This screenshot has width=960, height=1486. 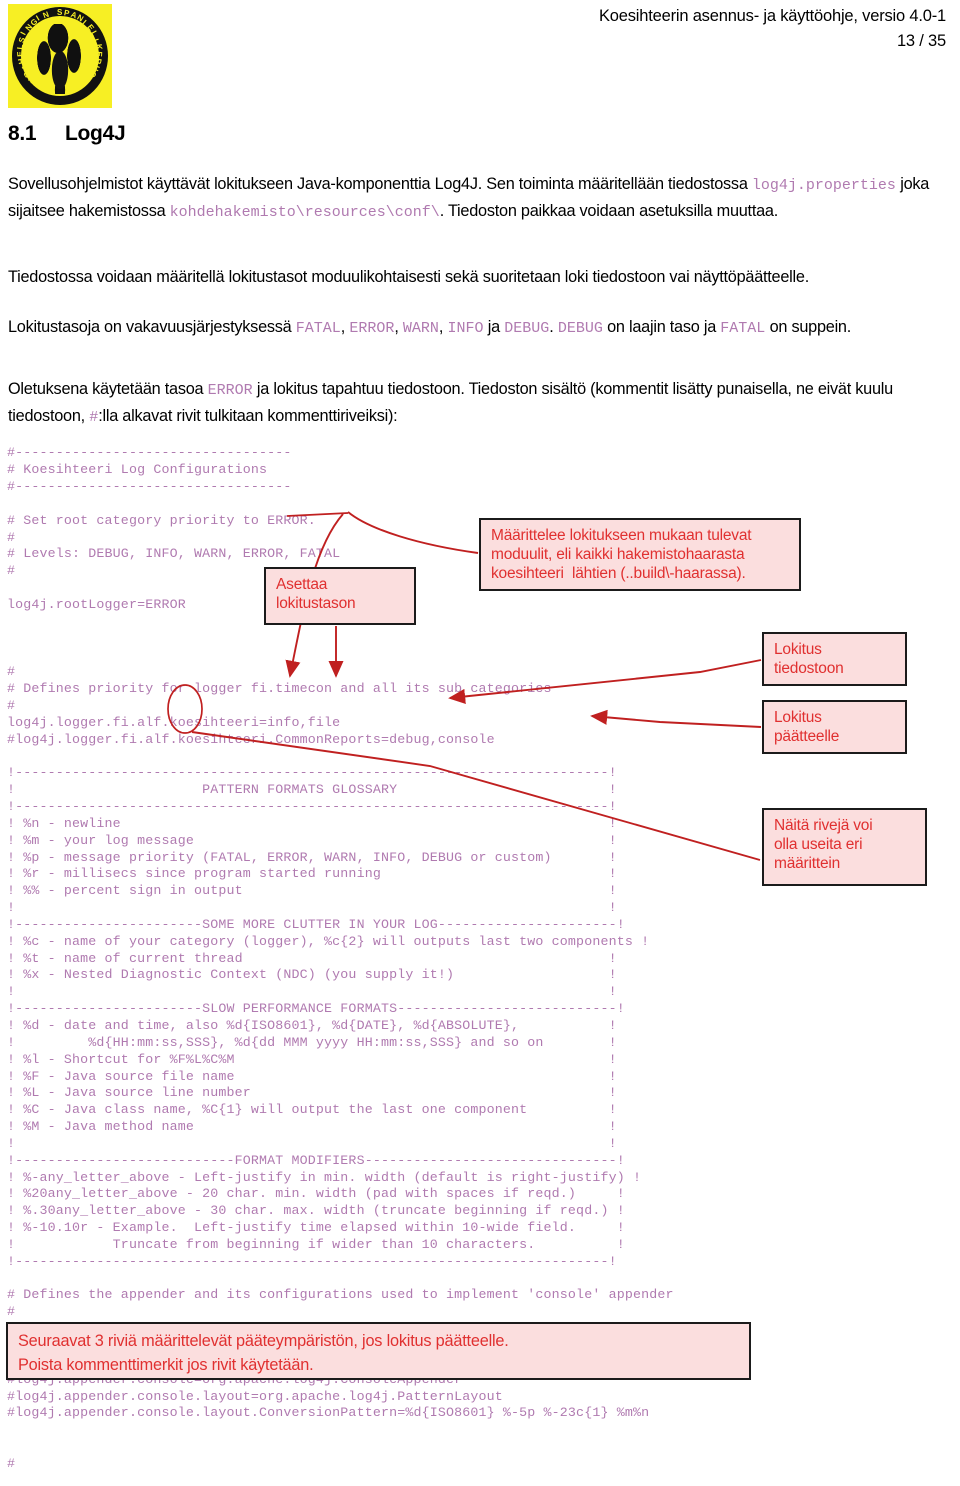 What do you see at coordinates (96, 604) in the screenshot?
I see `code-line: log4j.rootLogger=ERROR` at bounding box center [96, 604].